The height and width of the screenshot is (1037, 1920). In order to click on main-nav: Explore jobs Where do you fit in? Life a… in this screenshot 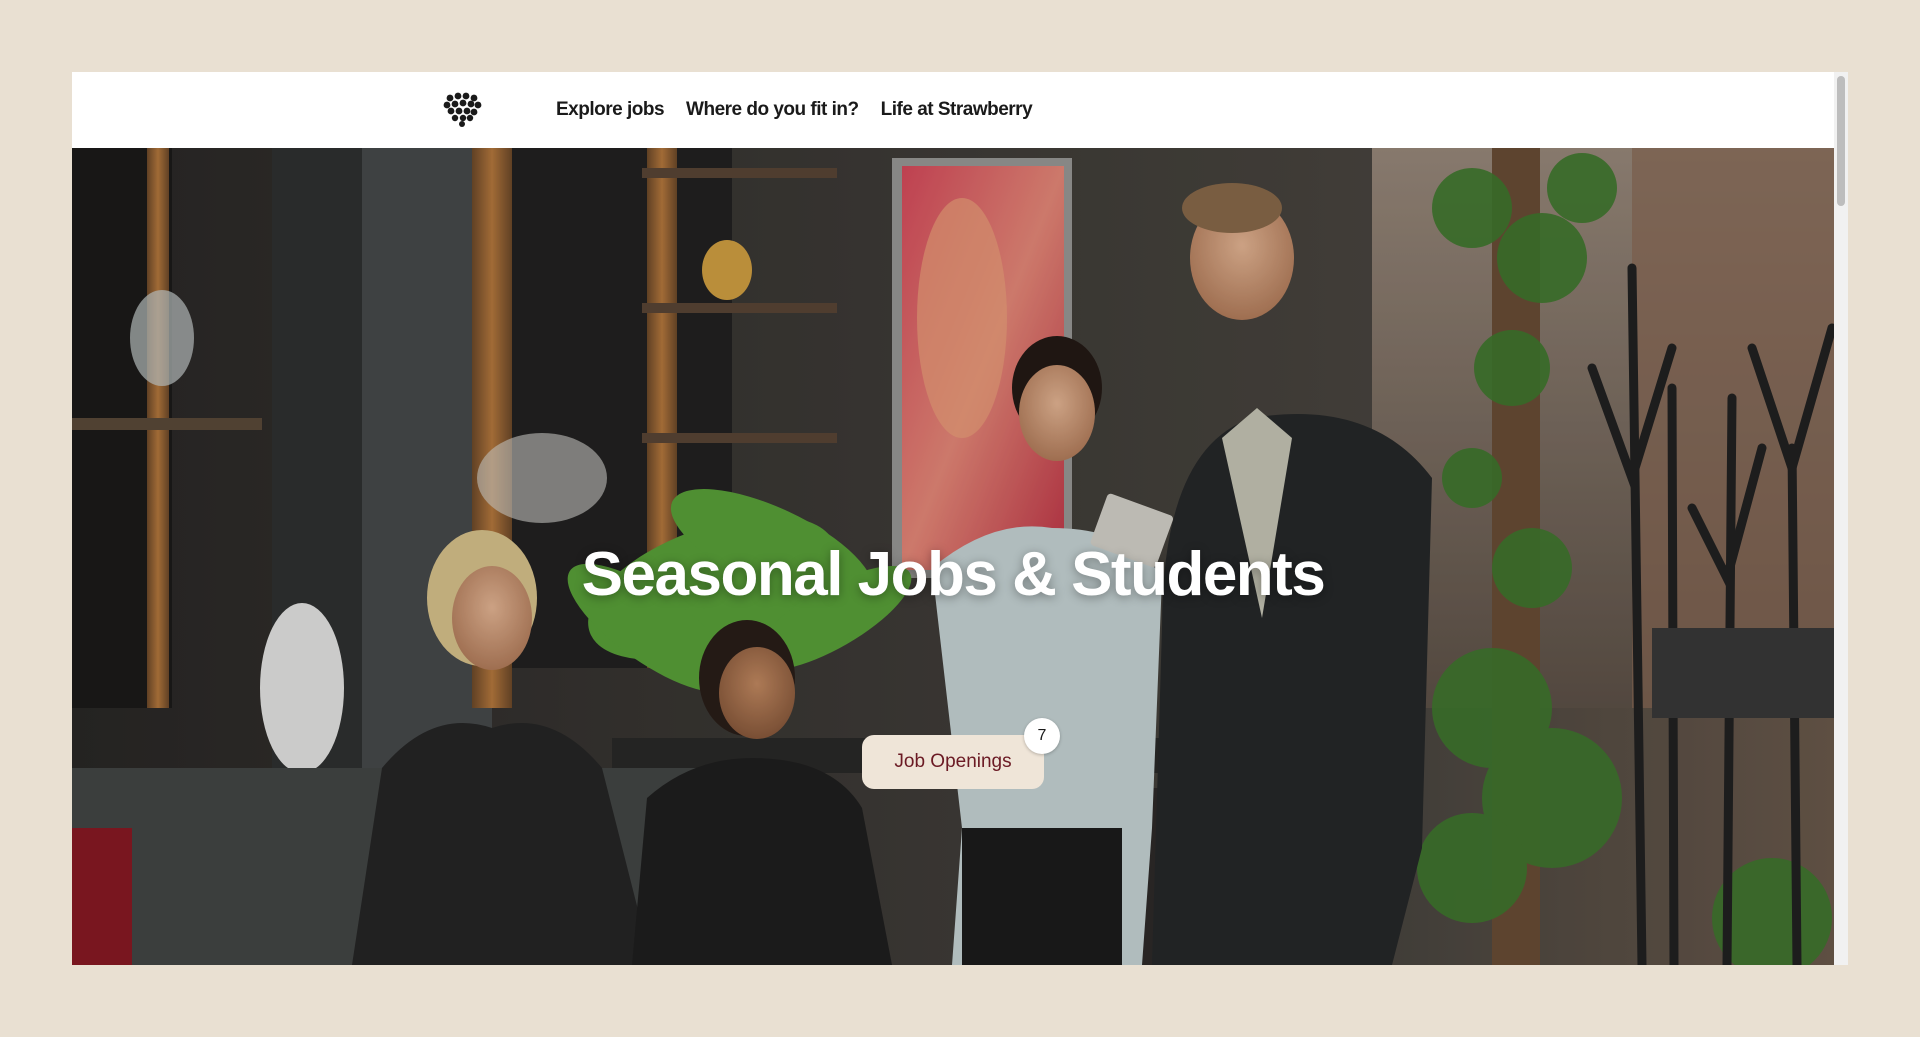, I will do `click(794, 110)`.